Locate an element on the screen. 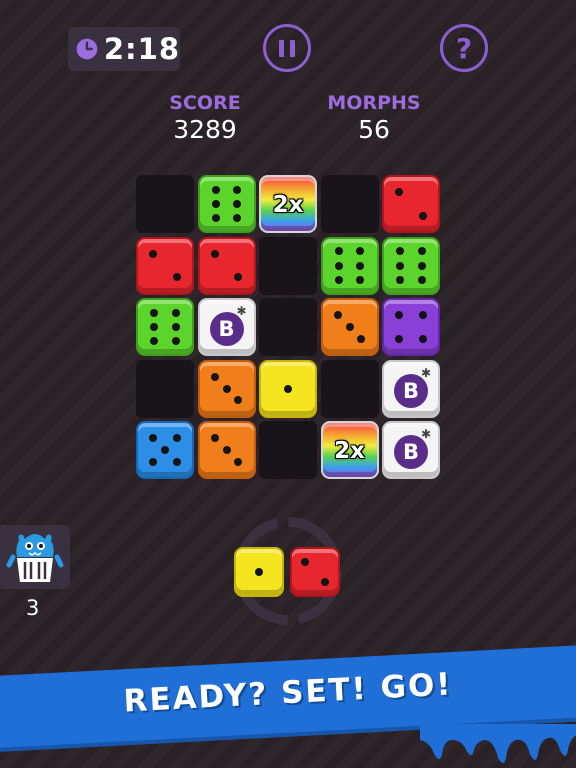 The width and height of the screenshot is (576, 768). timer: 2:18 is located at coordinates (124, 49).